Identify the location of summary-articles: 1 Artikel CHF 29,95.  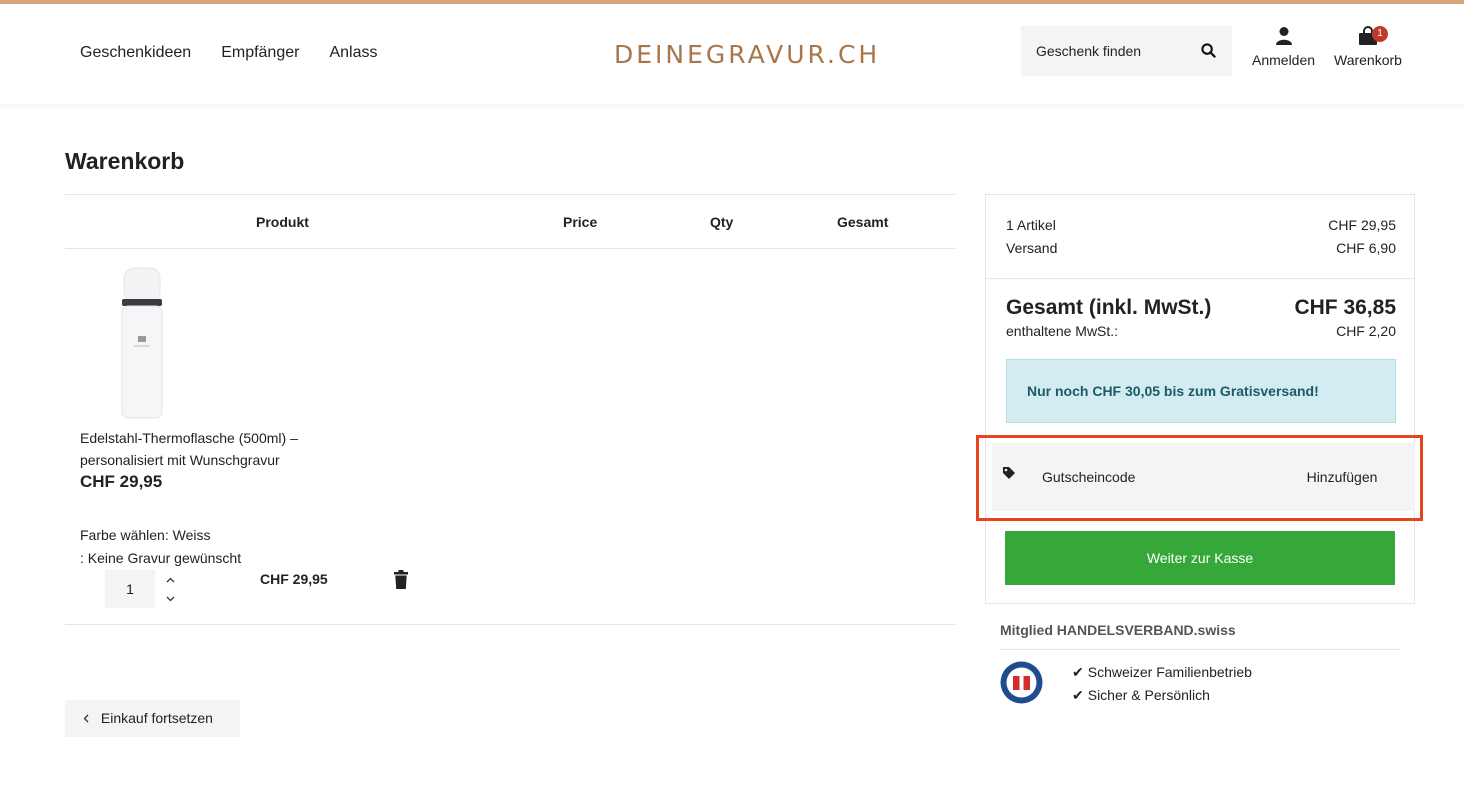
(1201, 225).